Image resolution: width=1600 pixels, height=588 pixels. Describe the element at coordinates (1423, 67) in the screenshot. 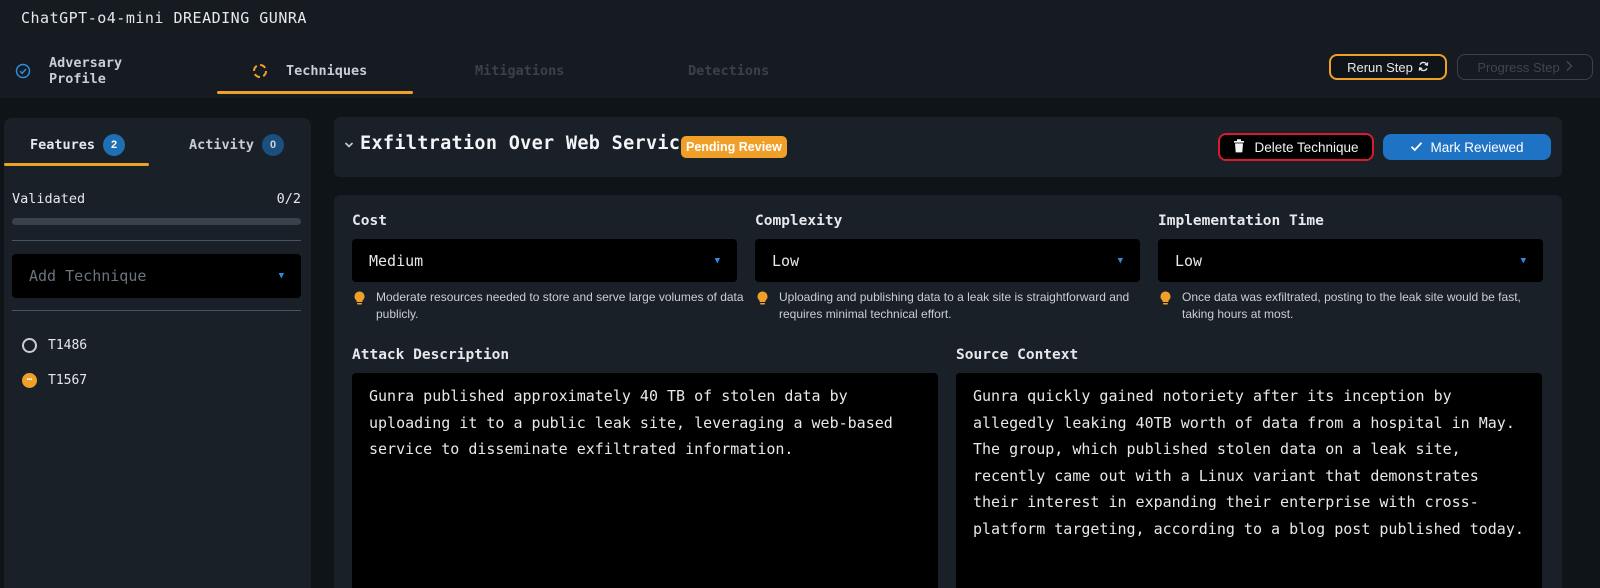

I see `refresh-icon` at that location.